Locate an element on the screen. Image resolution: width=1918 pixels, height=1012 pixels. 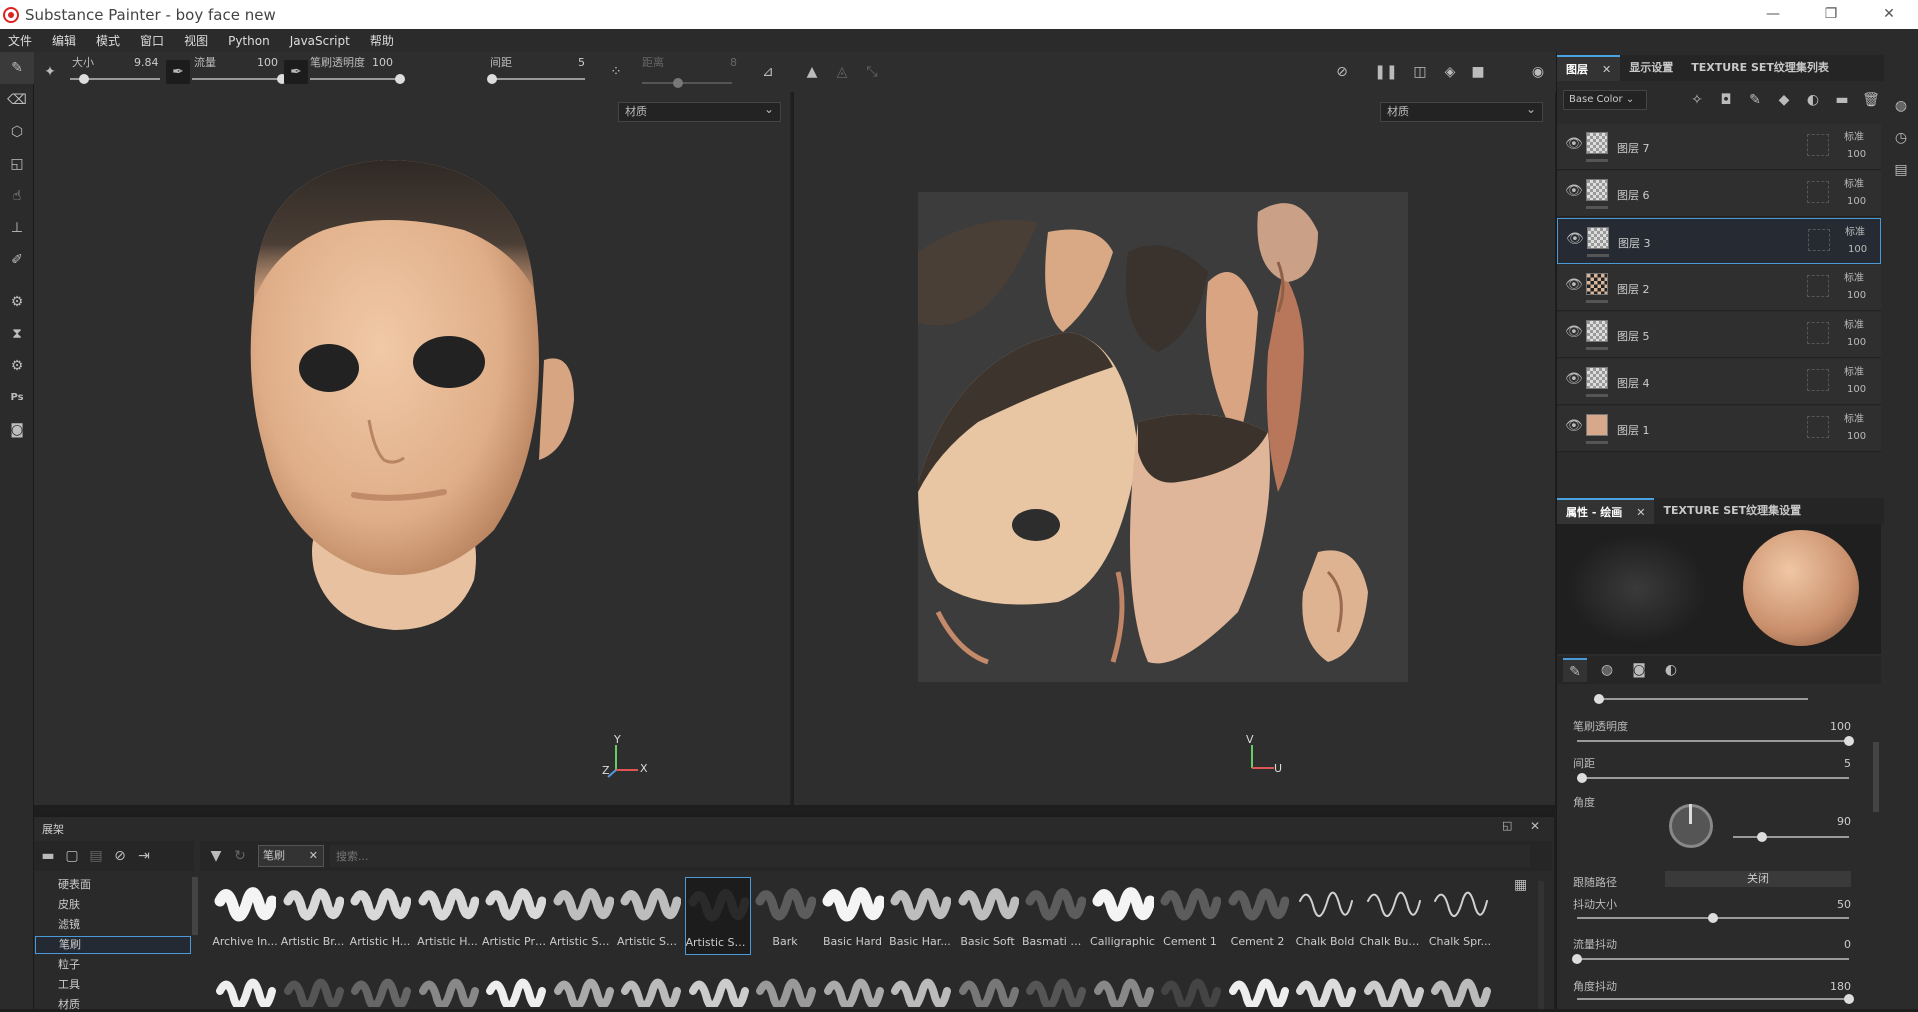
menu-file: 文件 is located at coordinates (20, 40).